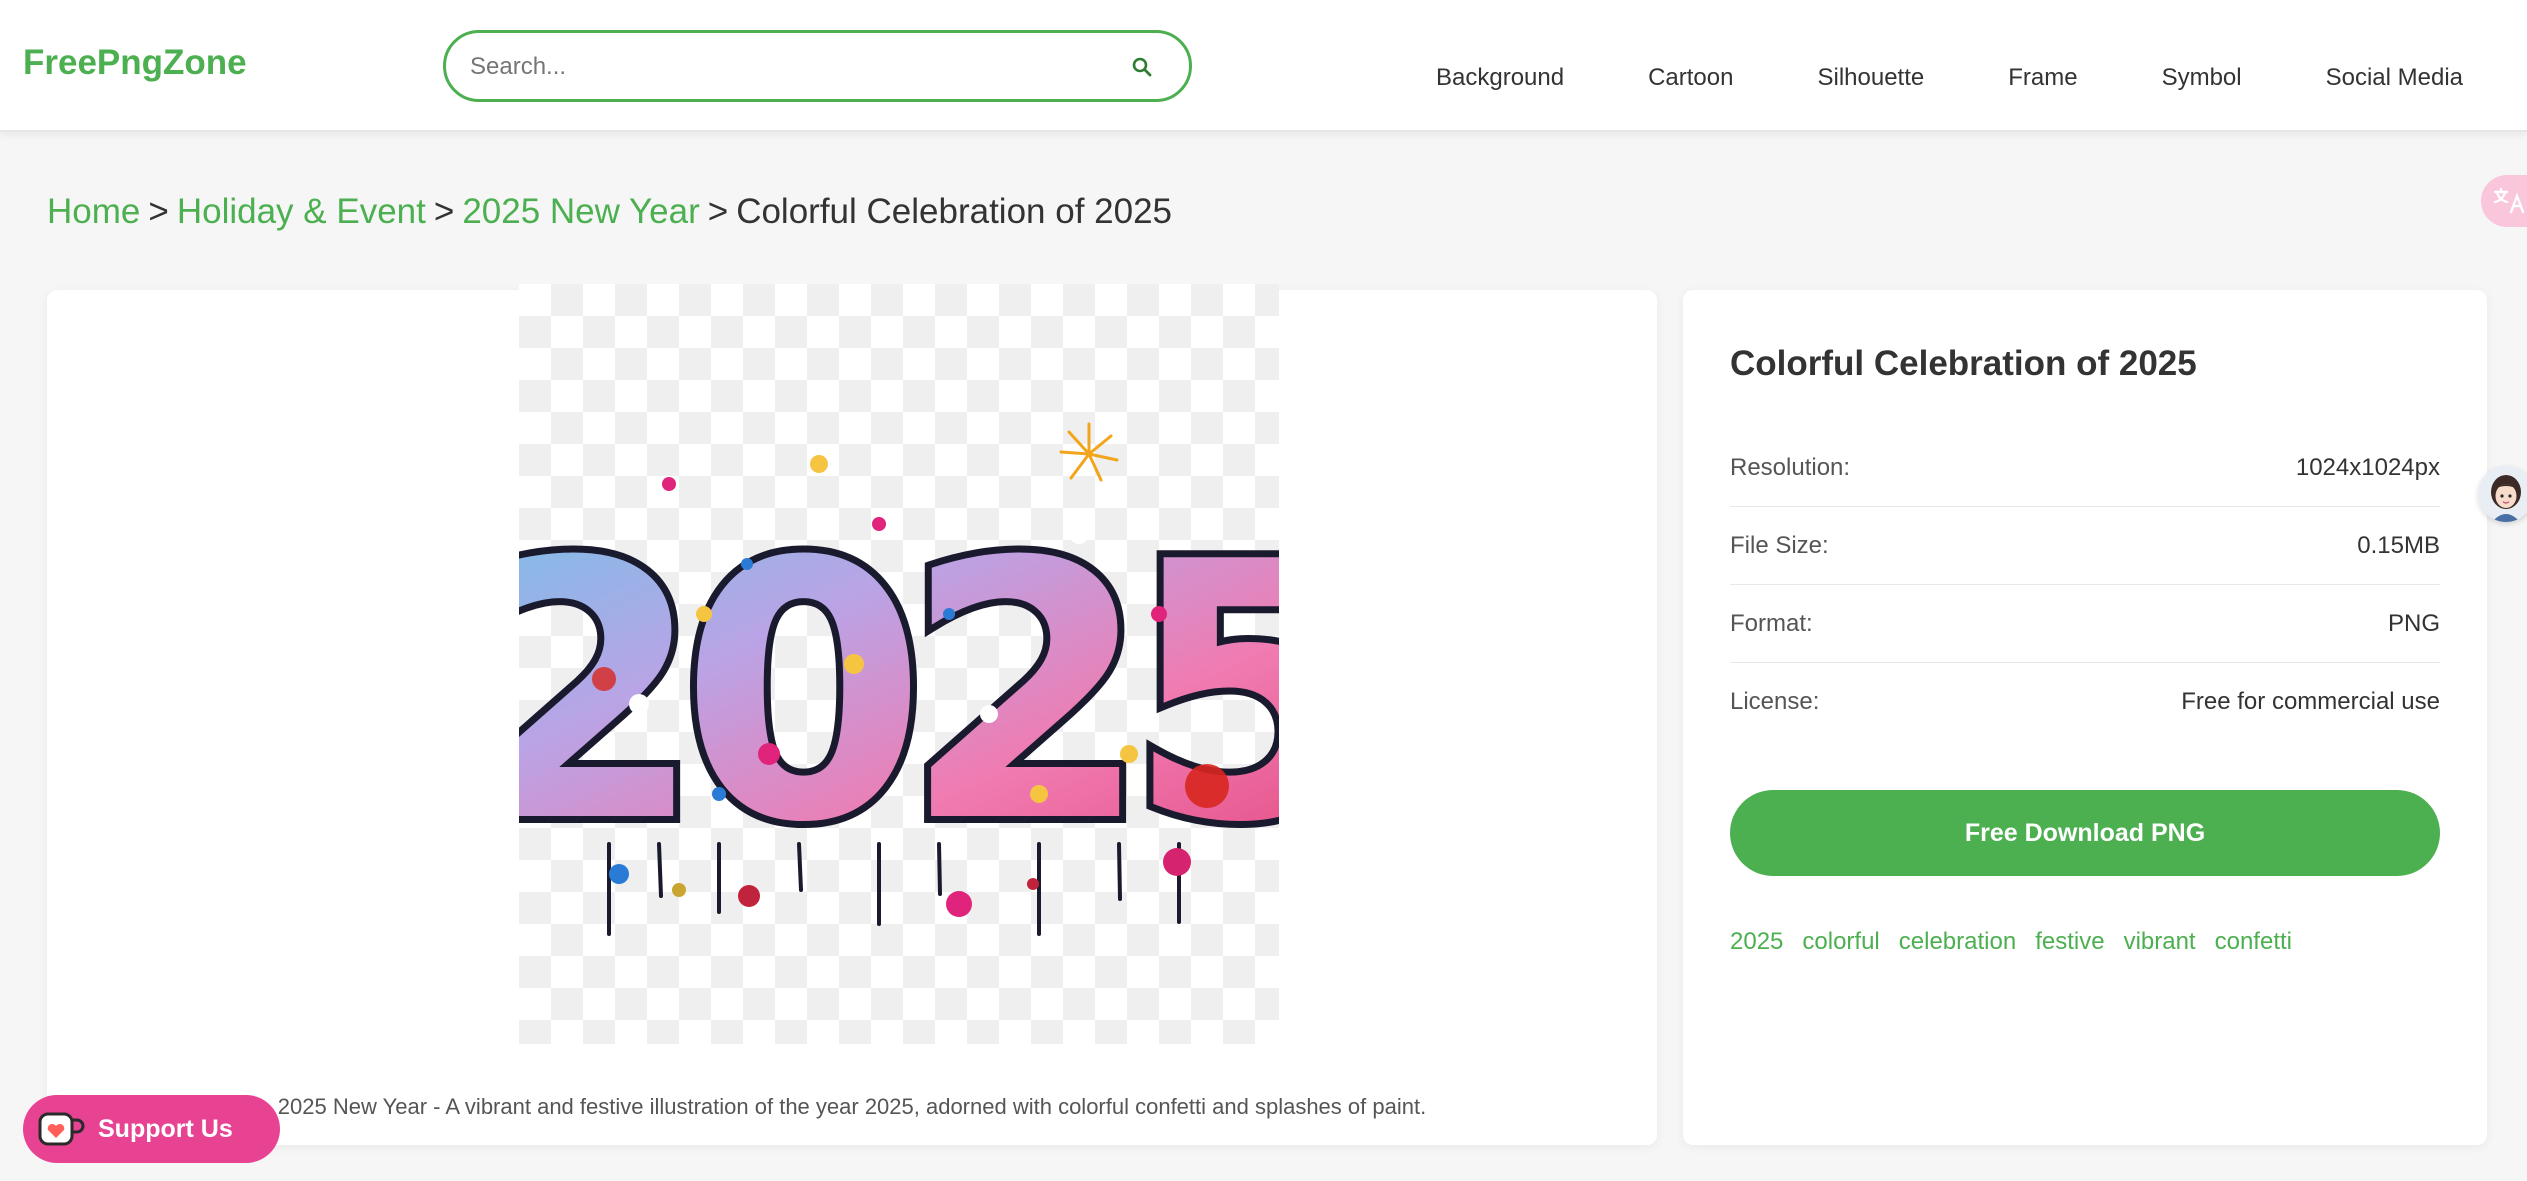 The width and height of the screenshot is (2527, 1181). What do you see at coordinates (165, 1128) in the screenshot?
I see `support-us-label: Support Us` at bounding box center [165, 1128].